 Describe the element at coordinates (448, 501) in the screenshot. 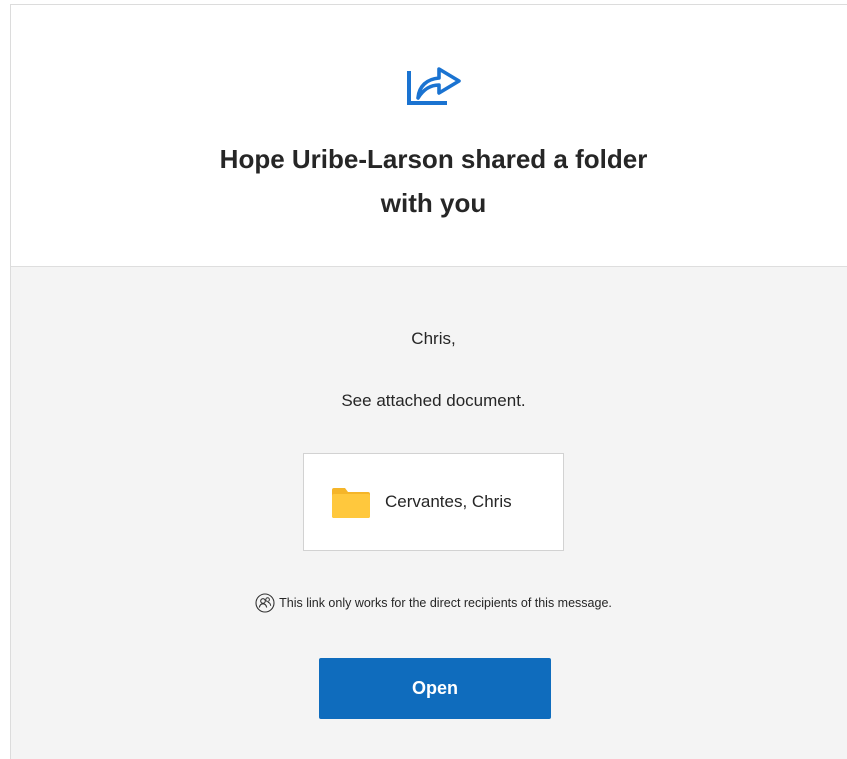

I see `folder-name: Cervantes, Chris` at that location.